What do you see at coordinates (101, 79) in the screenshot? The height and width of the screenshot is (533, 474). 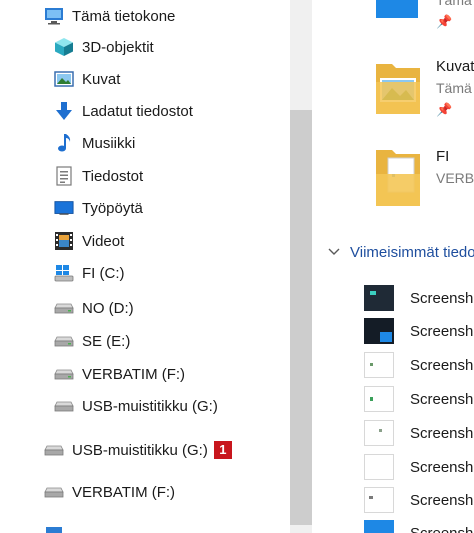 I see `nav-item-label: Kuvat` at bounding box center [101, 79].